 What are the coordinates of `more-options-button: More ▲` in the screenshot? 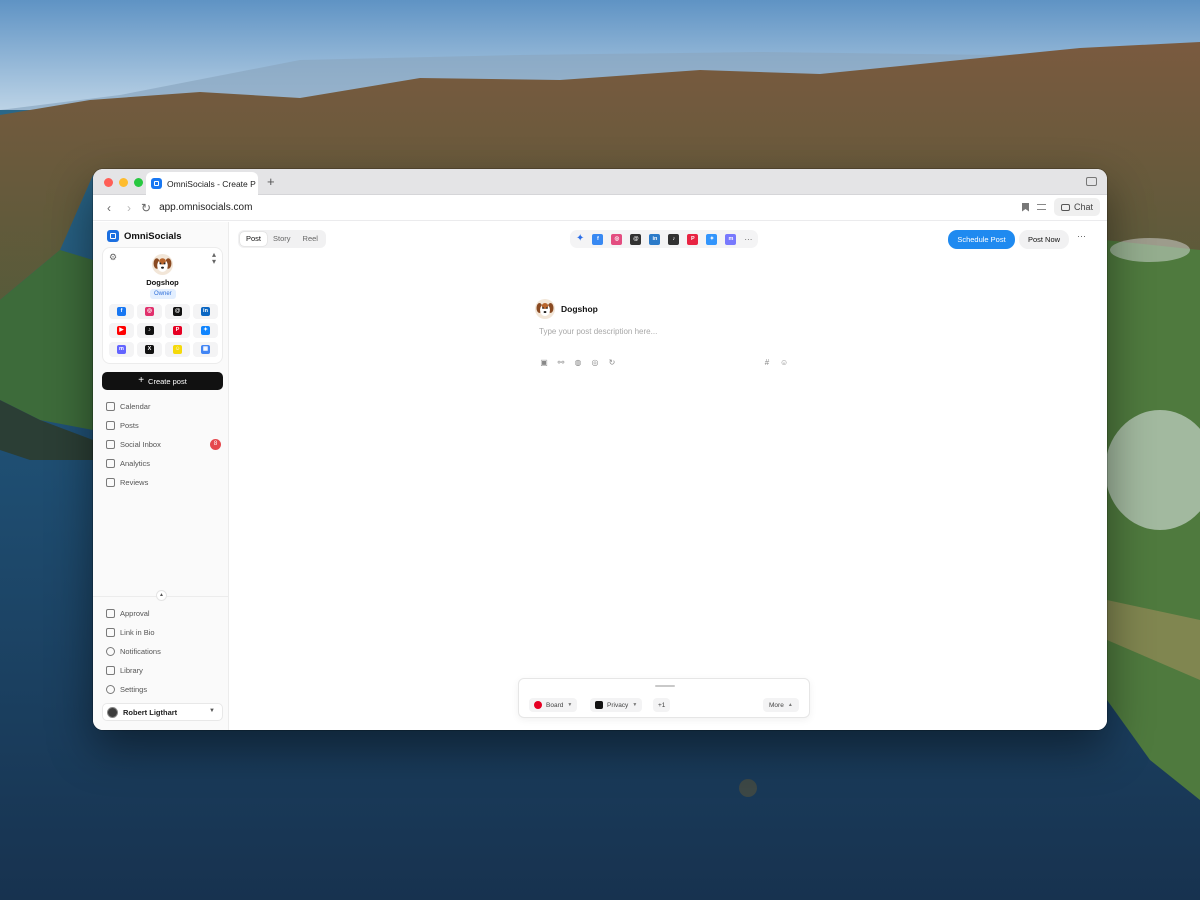 It's located at (781, 705).